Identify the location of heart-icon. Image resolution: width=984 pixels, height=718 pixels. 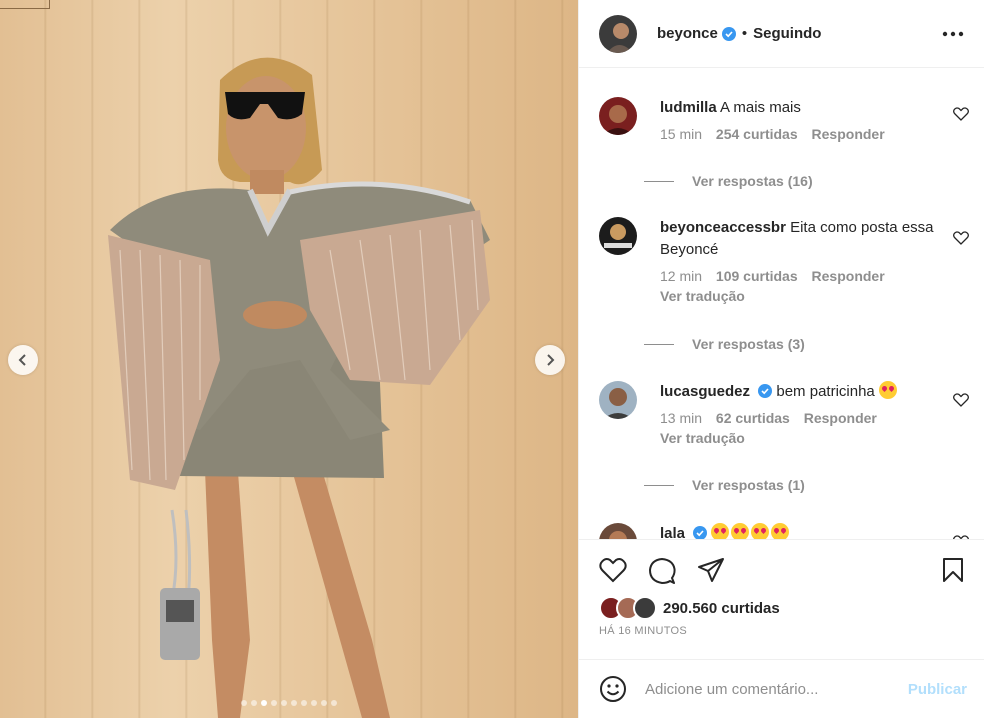
(613, 570).